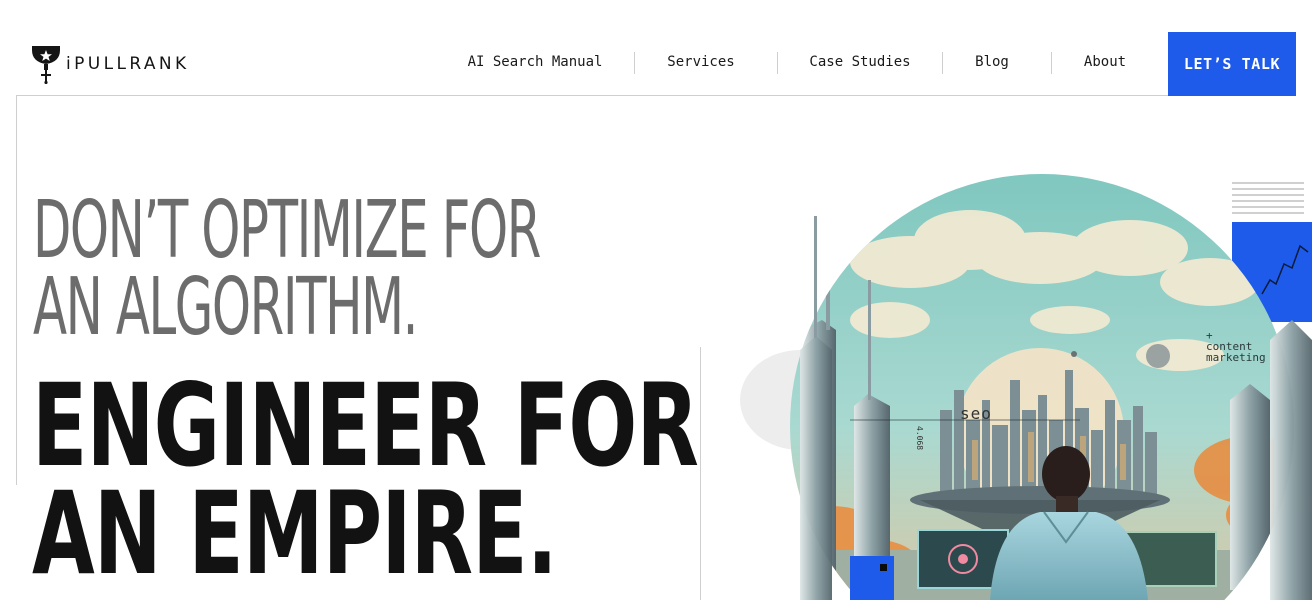 The height and width of the screenshot is (600, 1312). I want to click on hero-subheading: DON’T OPTIMIZE FOR AN ALGORITHM., so click(287, 269).